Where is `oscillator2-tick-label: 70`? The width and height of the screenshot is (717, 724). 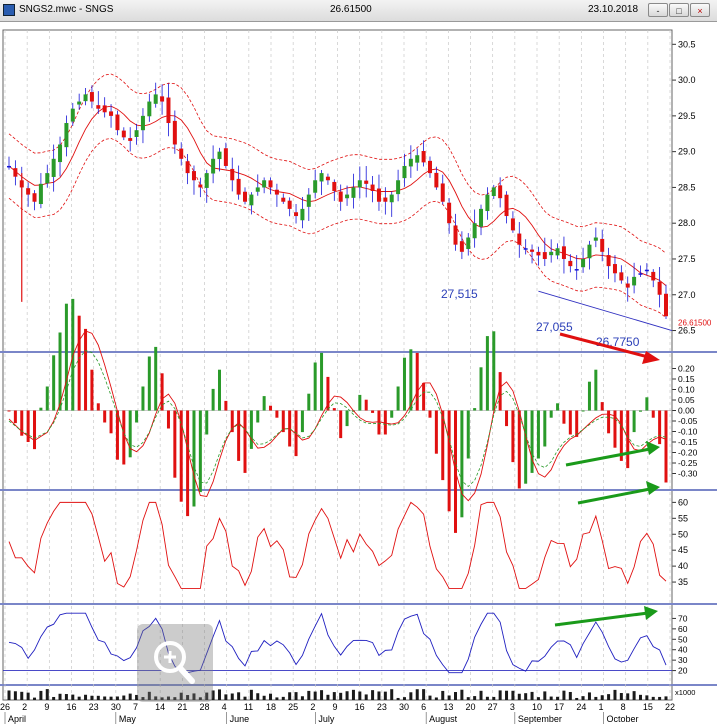 oscillator2-tick-label: 70 is located at coordinates (683, 618).